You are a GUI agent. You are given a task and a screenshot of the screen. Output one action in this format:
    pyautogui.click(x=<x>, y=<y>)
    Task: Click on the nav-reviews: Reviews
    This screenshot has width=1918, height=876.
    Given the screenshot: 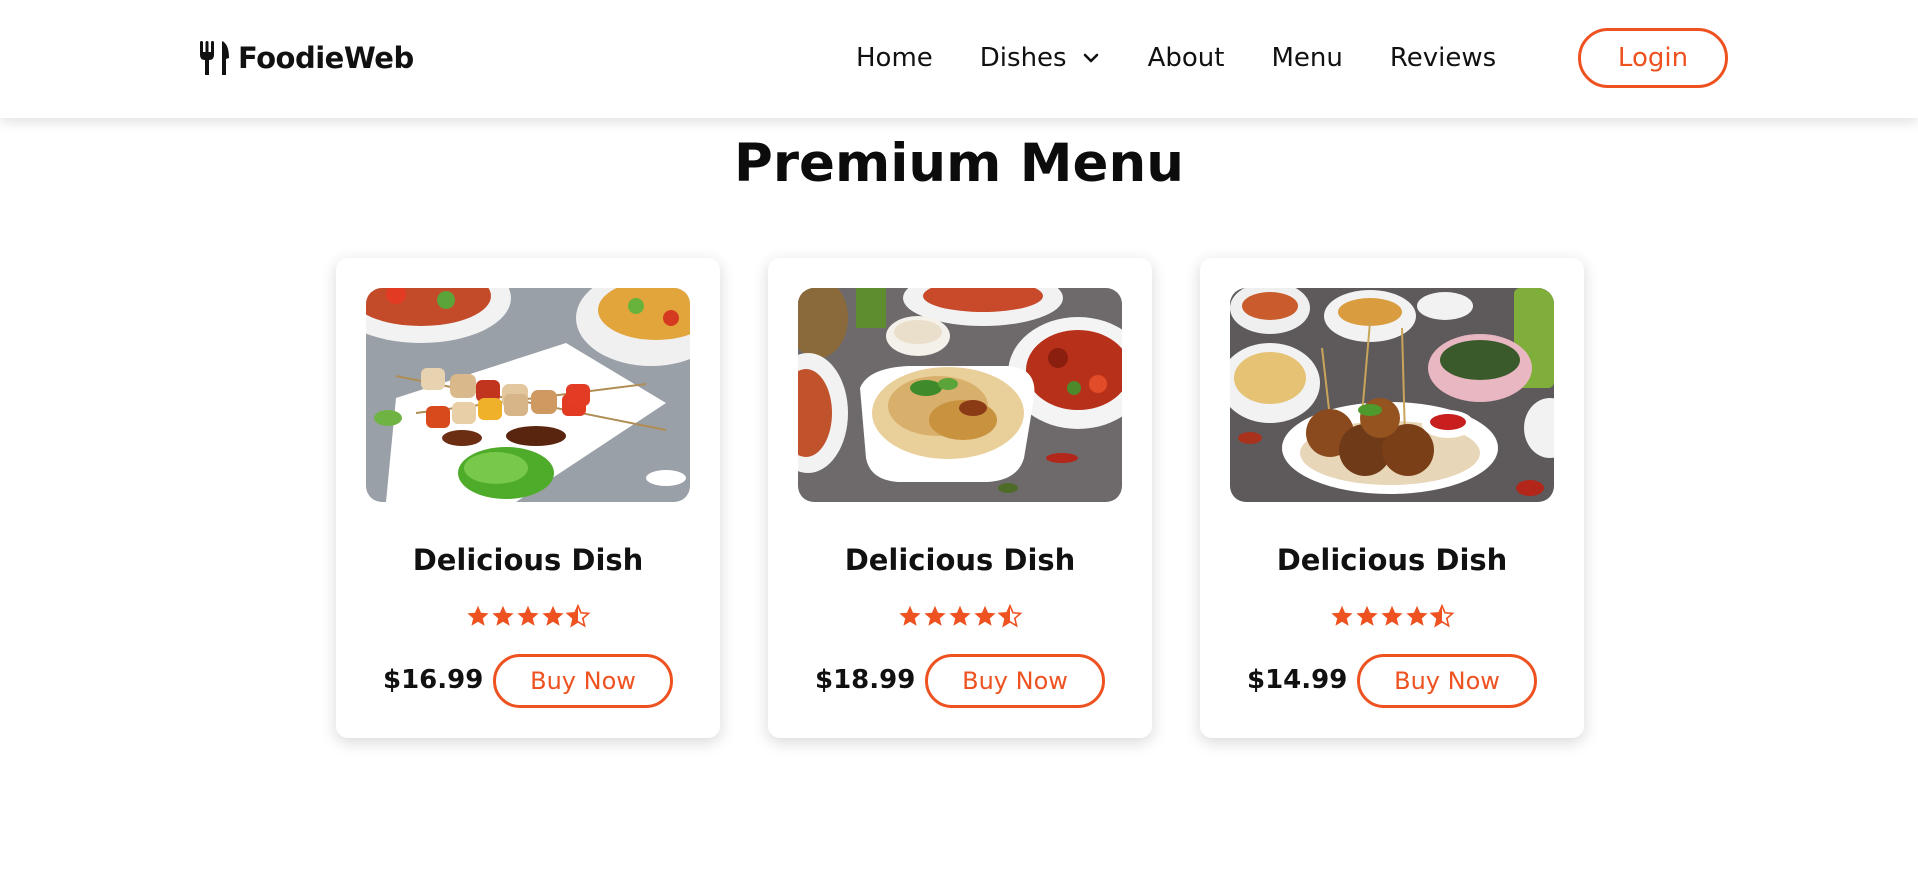 What is the action you would take?
    pyautogui.click(x=1443, y=58)
    